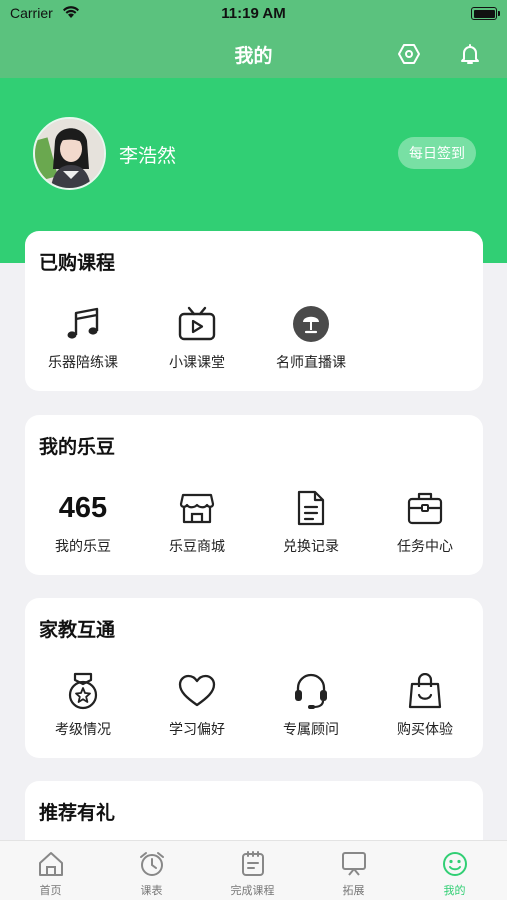 The image size is (507, 900). What do you see at coordinates (197, 730) in the screenshot?
I see `study-preference-label: 学习偏好` at bounding box center [197, 730].